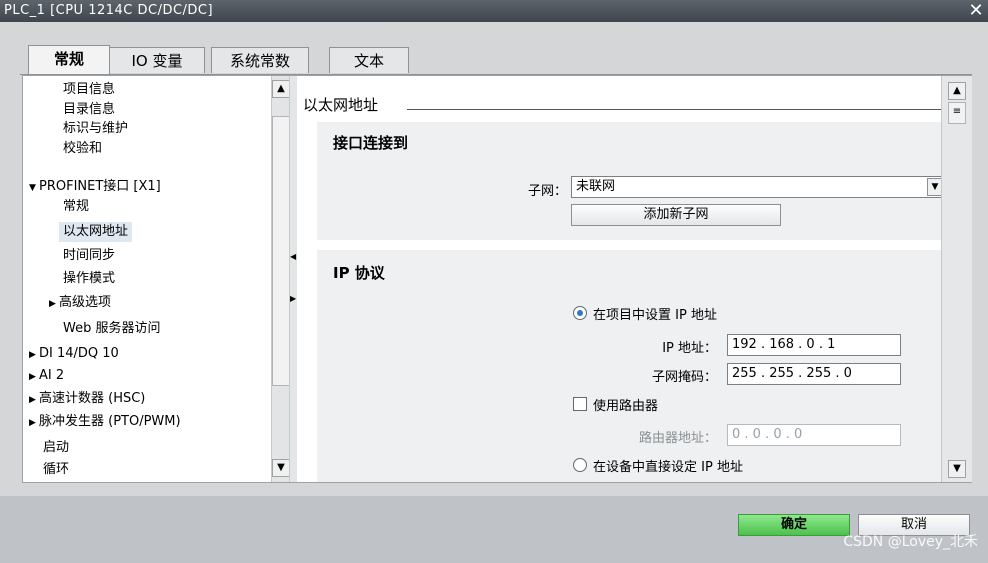  What do you see at coordinates (74, 354) in the screenshot?
I see `tree-item-di-dq: ▶ DI 14/DQ 10` at bounding box center [74, 354].